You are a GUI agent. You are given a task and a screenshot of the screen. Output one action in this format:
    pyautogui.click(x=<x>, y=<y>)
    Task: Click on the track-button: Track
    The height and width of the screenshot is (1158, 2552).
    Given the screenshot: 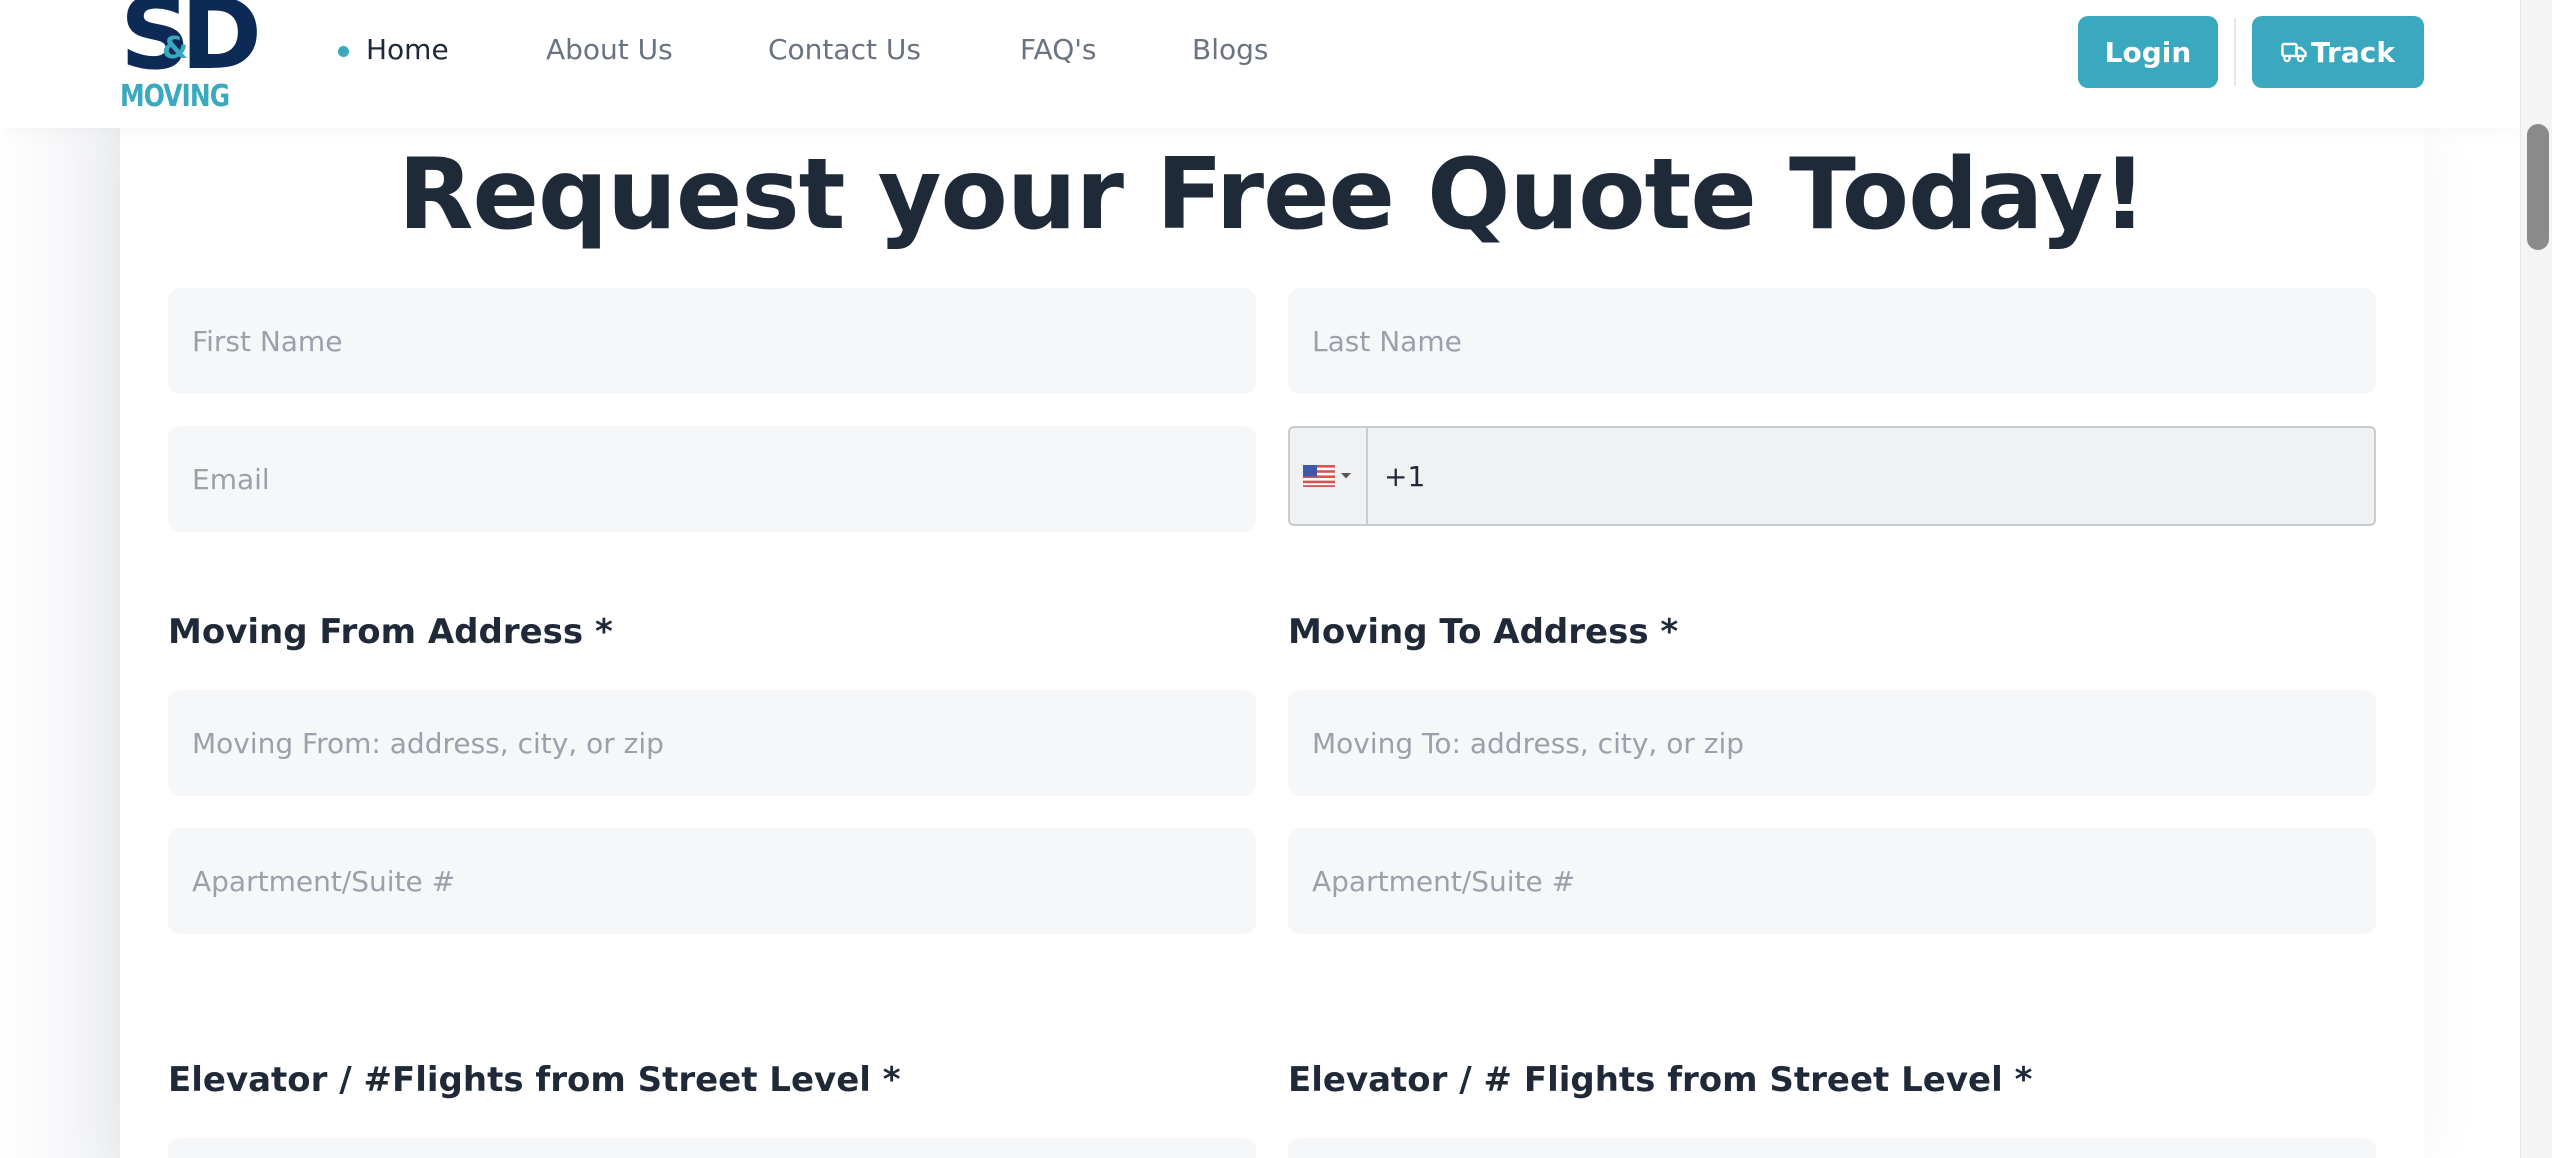 What is the action you would take?
    pyautogui.click(x=2338, y=52)
    